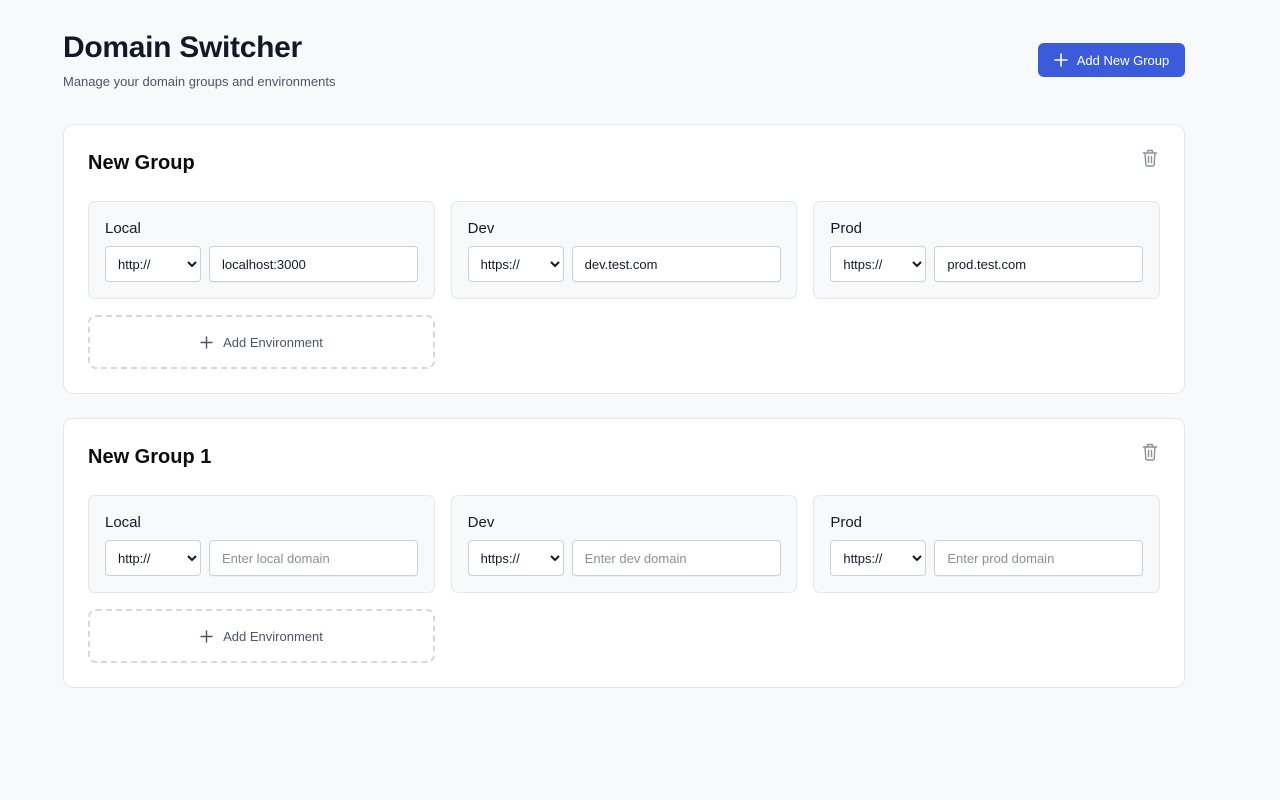 The image size is (1280, 800). I want to click on page-title: Domain Switcher, so click(182, 47).